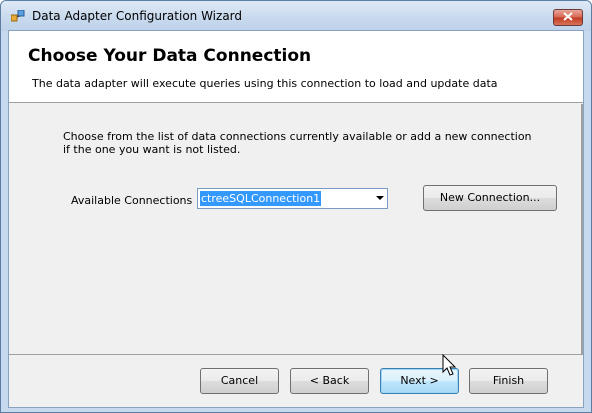  I want to click on window-title: Data Adapter Configuration Wizard, so click(137, 16).